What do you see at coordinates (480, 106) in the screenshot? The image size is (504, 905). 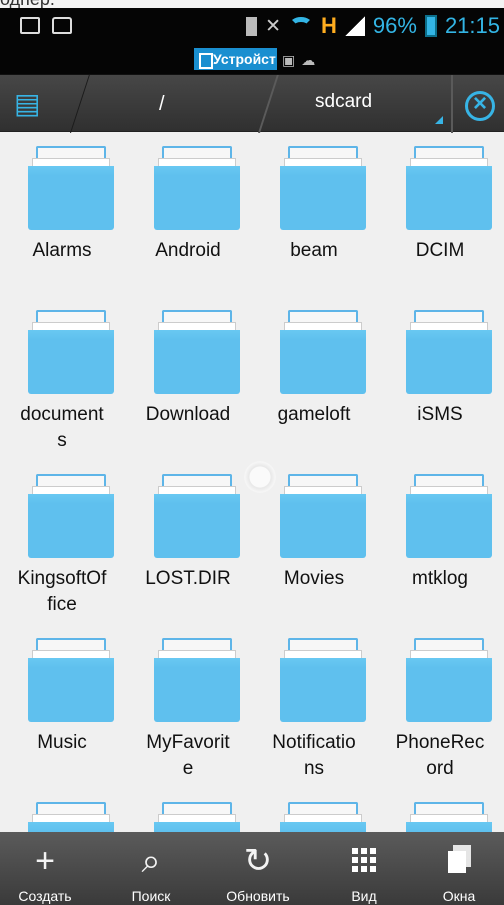 I see `close-circle-icon: ×` at bounding box center [480, 106].